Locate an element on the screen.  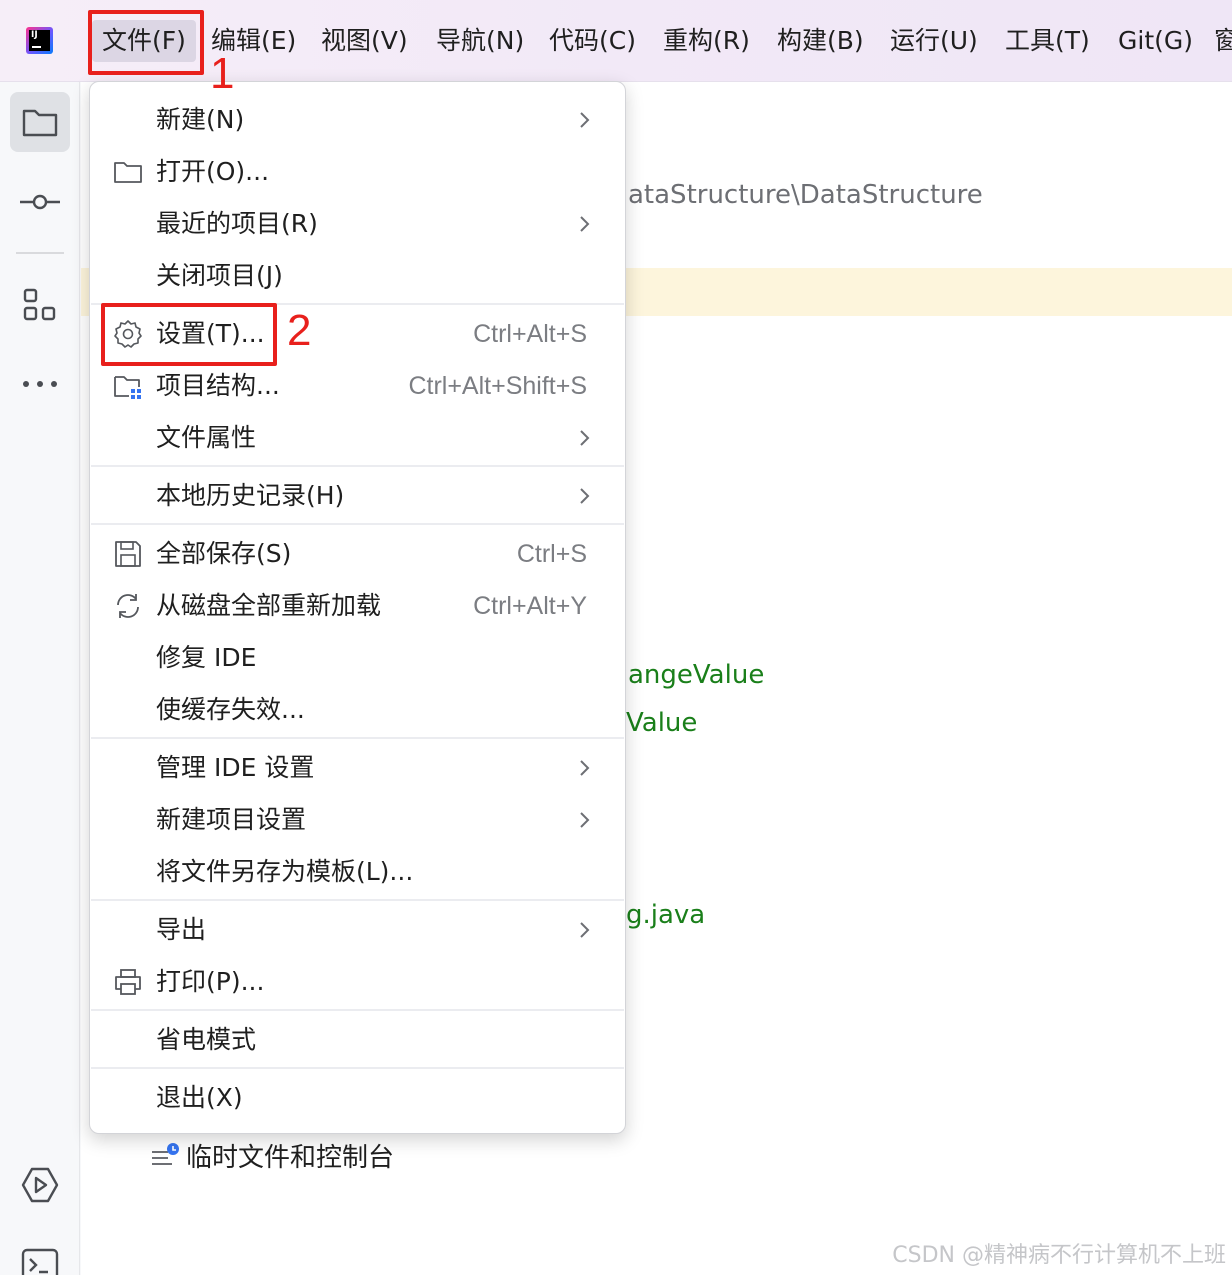
menu-item-label: 省电模式 is located at coordinates (206, 1039).